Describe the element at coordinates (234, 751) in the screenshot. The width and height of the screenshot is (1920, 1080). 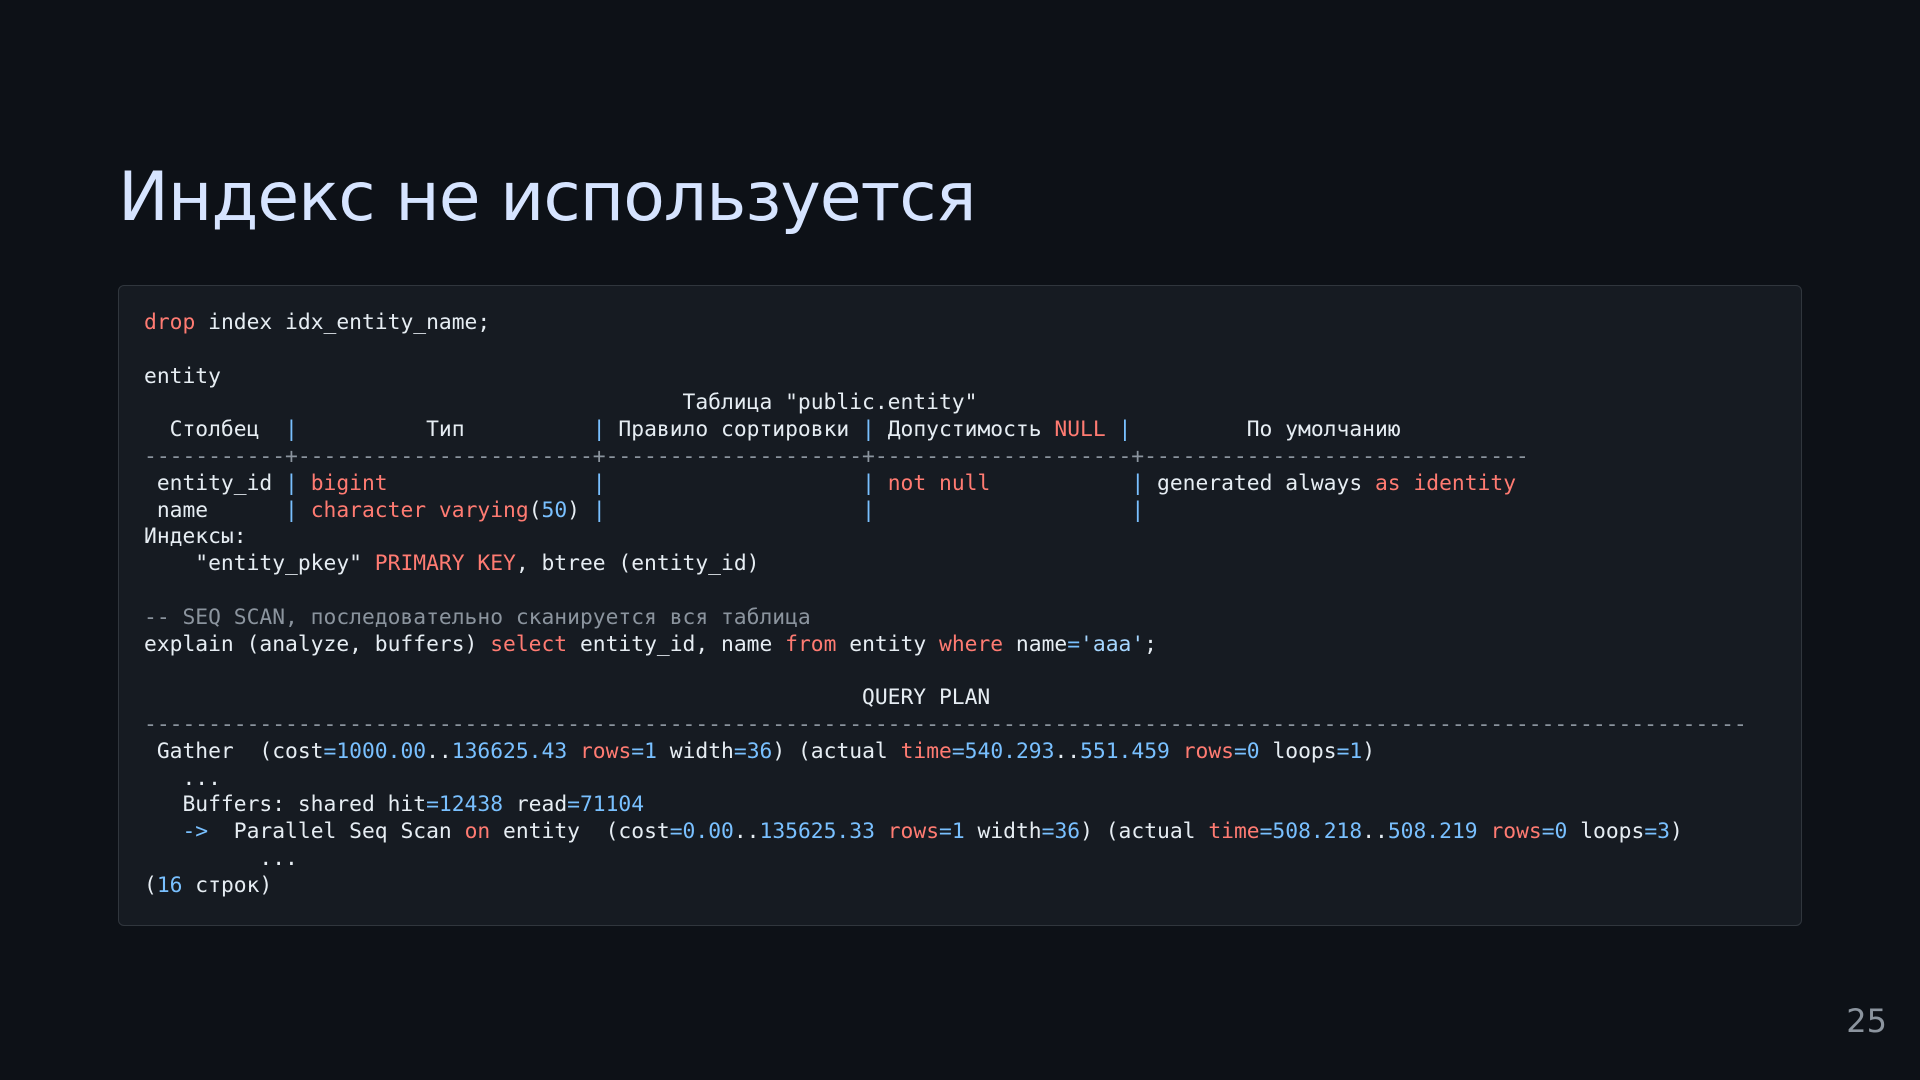
I see `text-token: Gather (cost` at that location.